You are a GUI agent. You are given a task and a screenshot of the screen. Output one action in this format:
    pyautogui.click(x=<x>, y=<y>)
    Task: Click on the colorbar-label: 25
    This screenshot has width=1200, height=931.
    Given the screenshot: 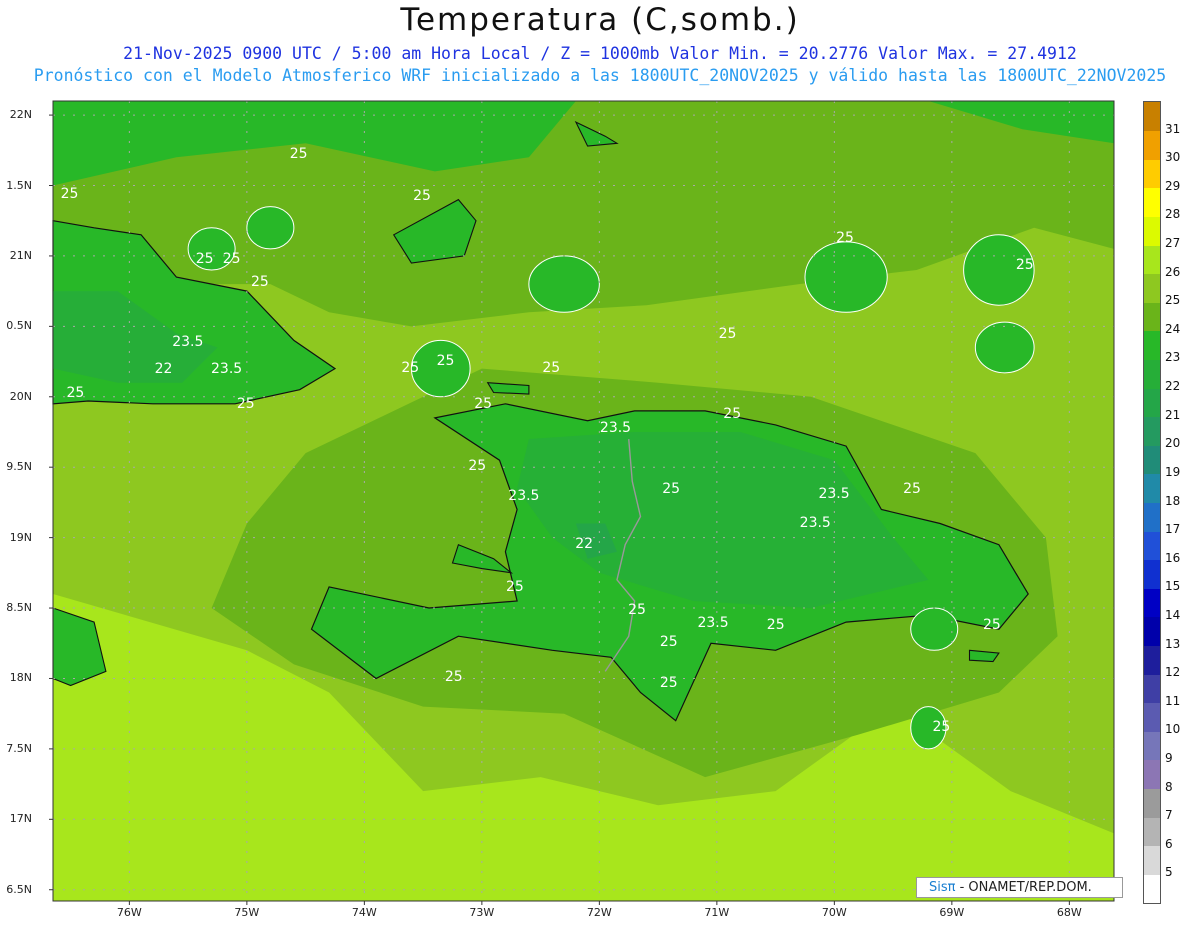 What is the action you would take?
    pyautogui.click(x=1173, y=300)
    